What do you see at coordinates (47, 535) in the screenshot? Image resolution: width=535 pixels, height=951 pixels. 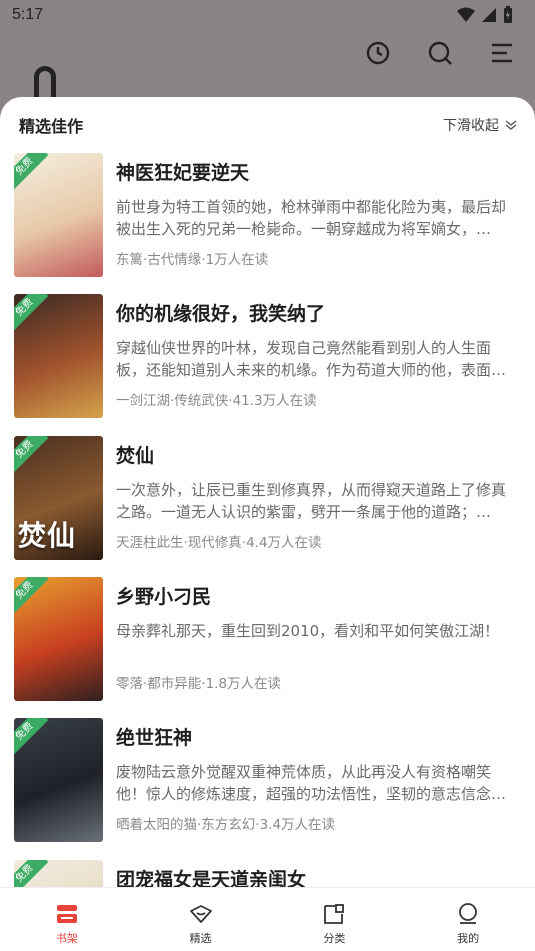 I see `cover-title-text: 焚仙` at bounding box center [47, 535].